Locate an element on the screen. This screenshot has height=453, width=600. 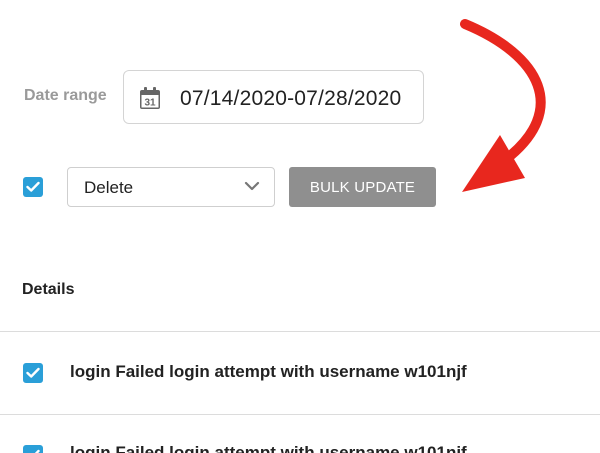
select-all-checkbox is located at coordinates (33, 187).